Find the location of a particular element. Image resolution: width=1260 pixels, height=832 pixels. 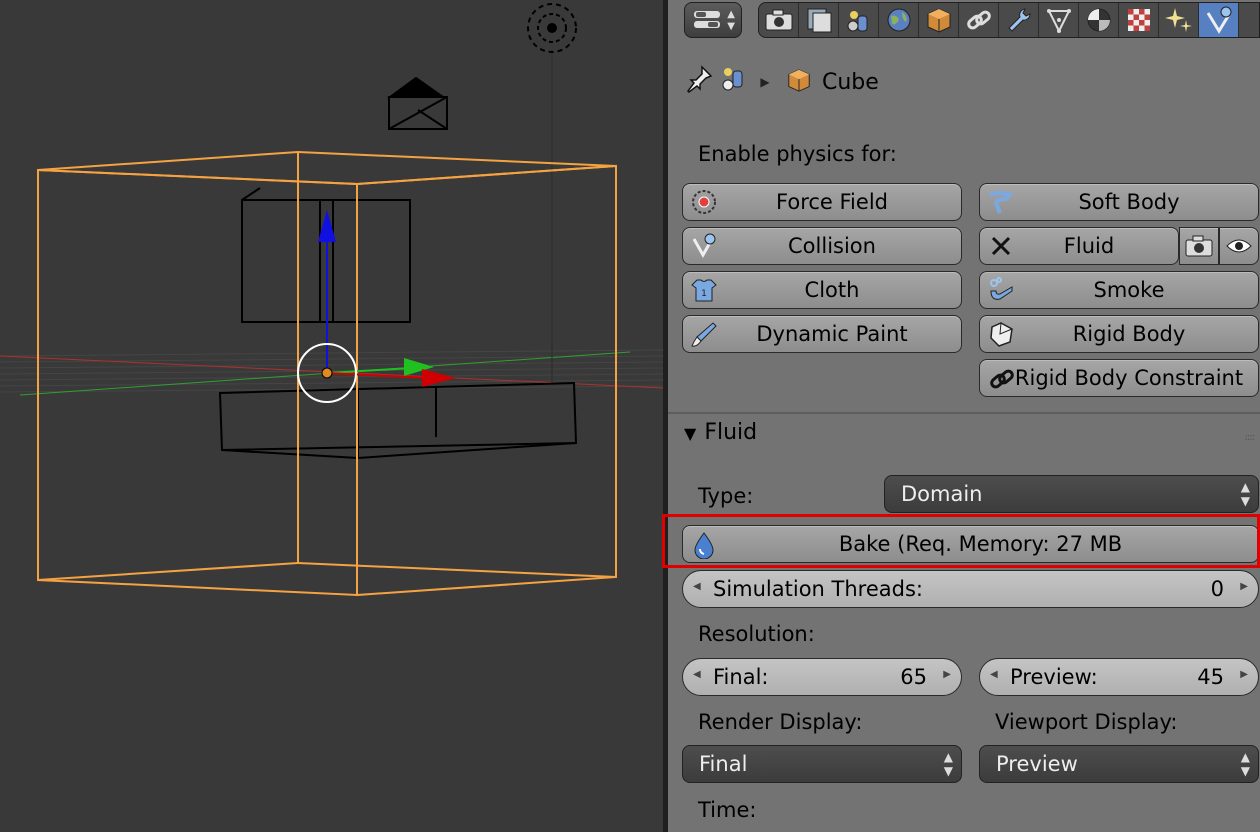

tab-object is located at coordinates (939, 20).